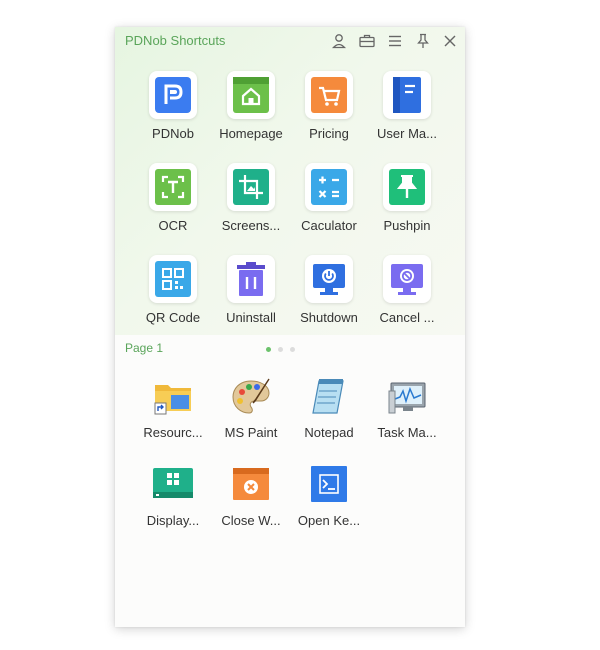 The height and width of the screenshot is (650, 600). What do you see at coordinates (329, 187) in the screenshot?
I see `calculator-icon` at bounding box center [329, 187].